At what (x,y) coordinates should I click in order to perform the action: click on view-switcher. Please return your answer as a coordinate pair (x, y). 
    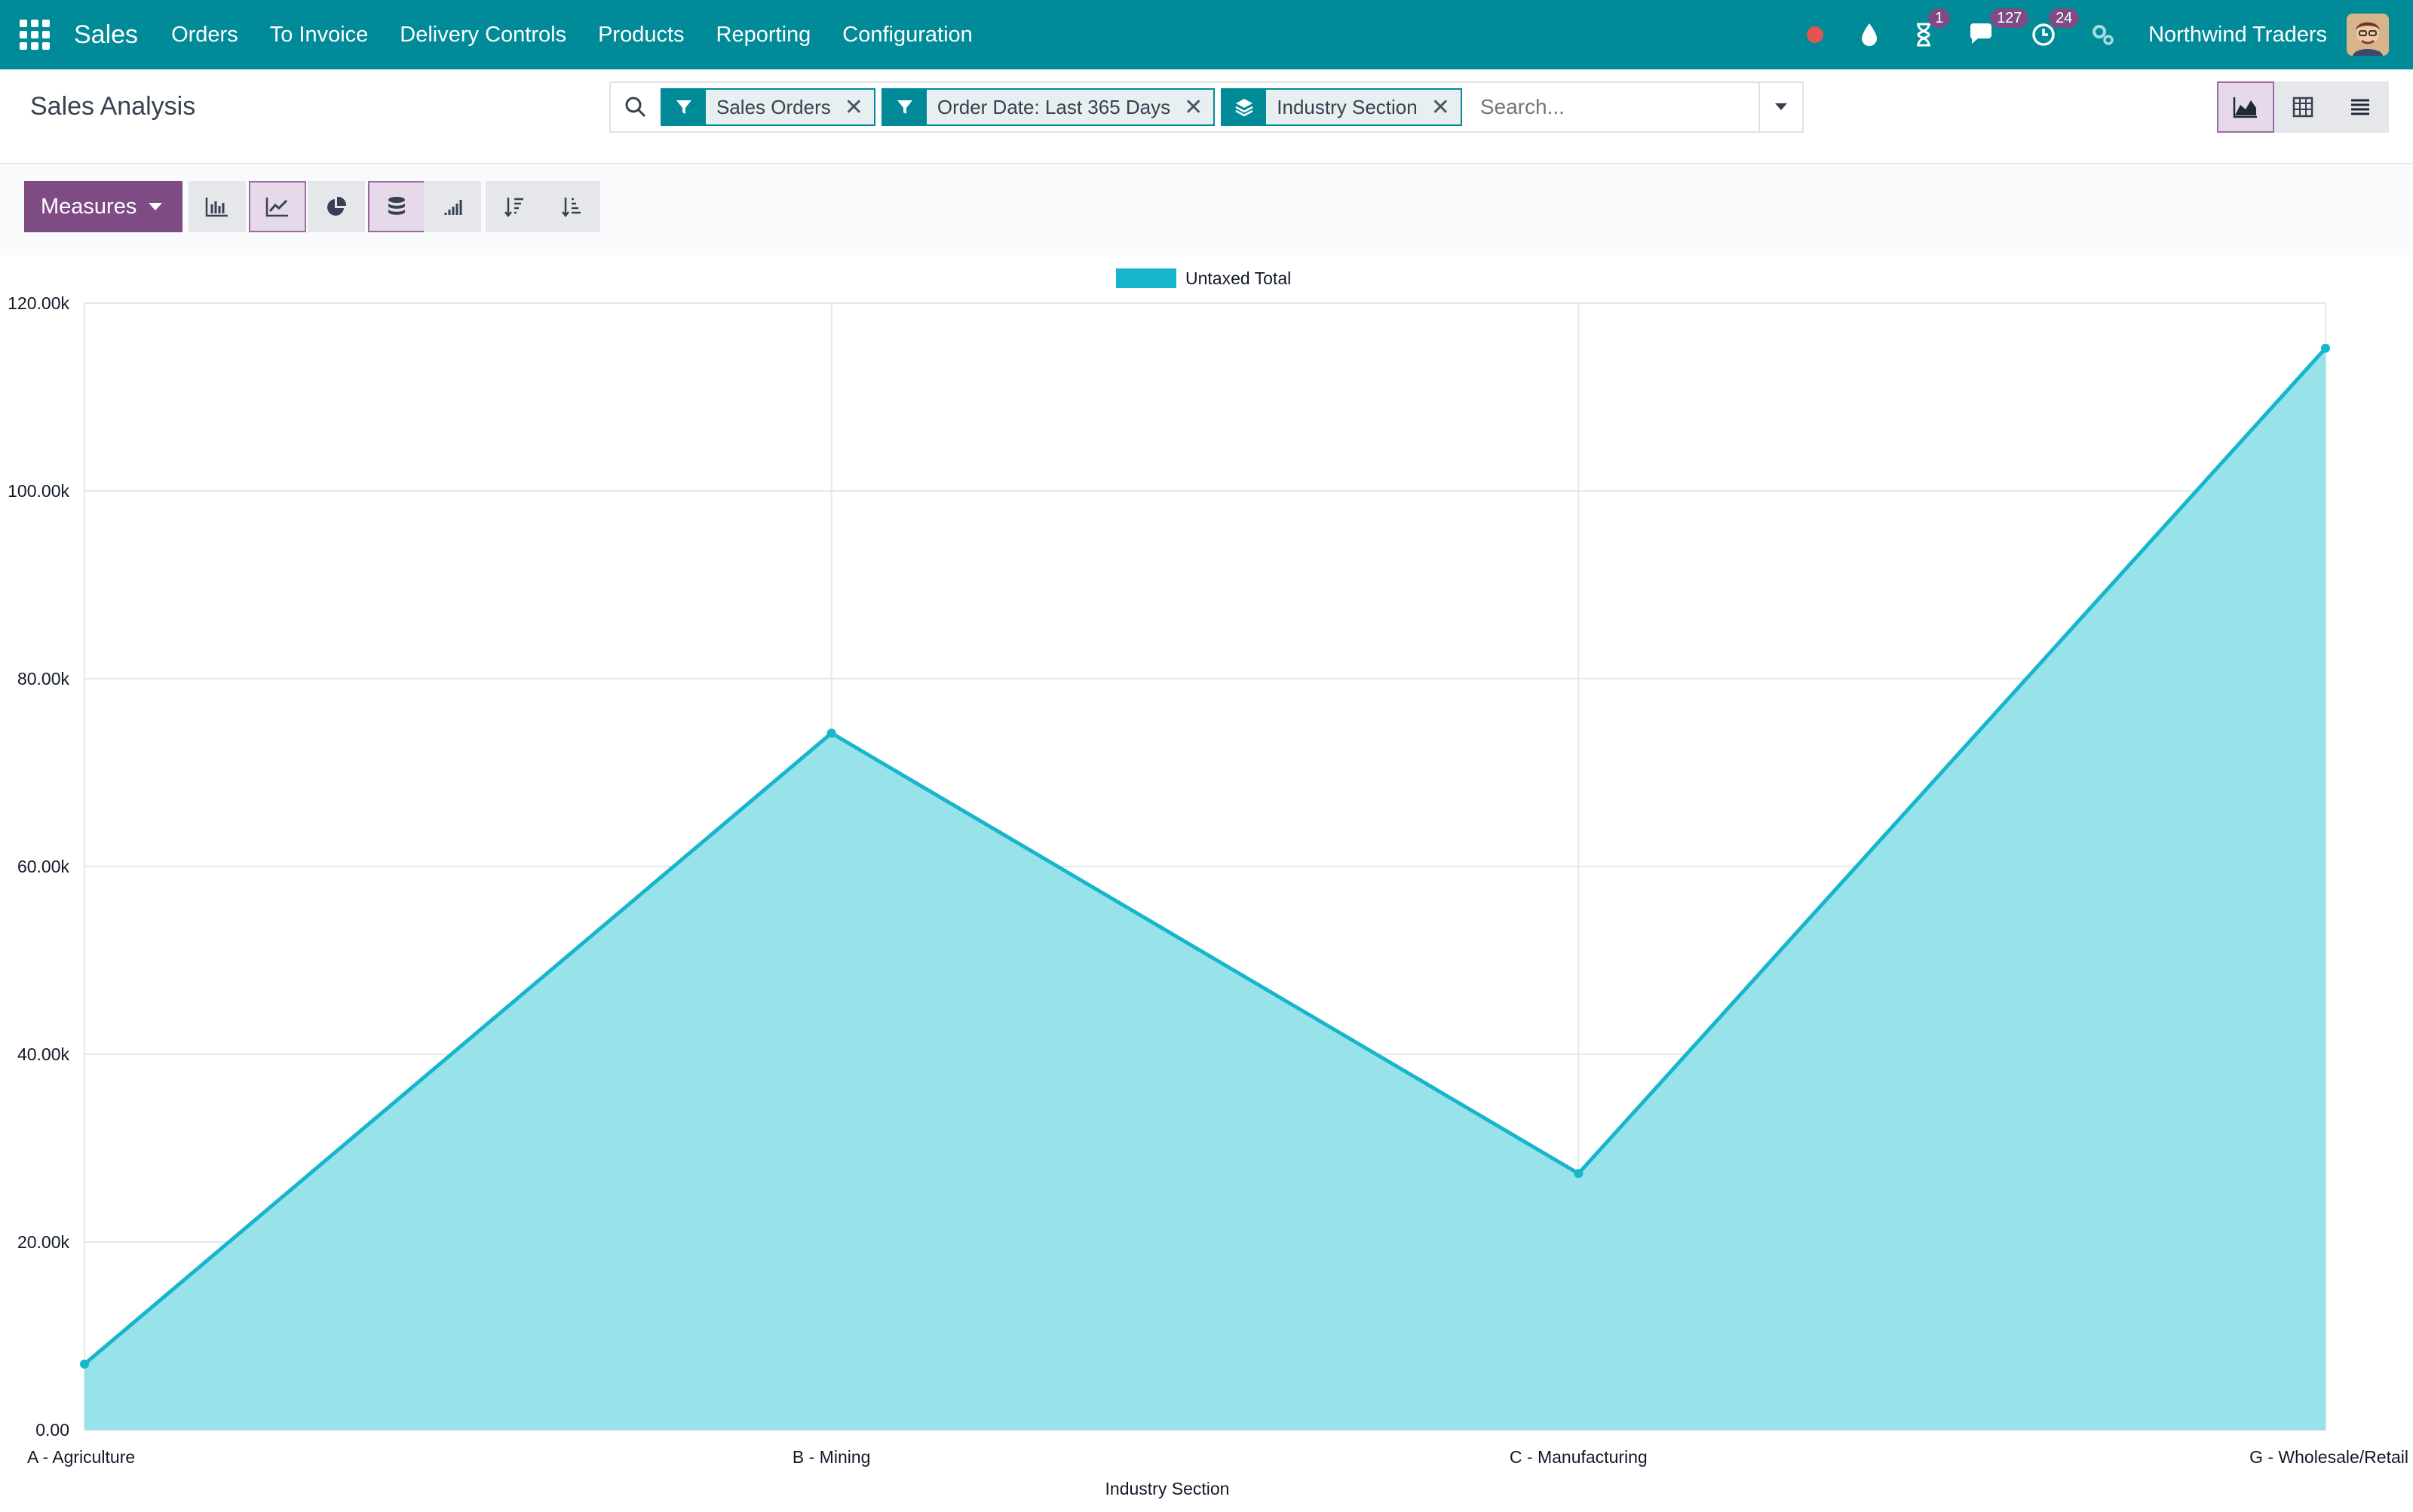
    Looking at the image, I should click on (2303, 107).